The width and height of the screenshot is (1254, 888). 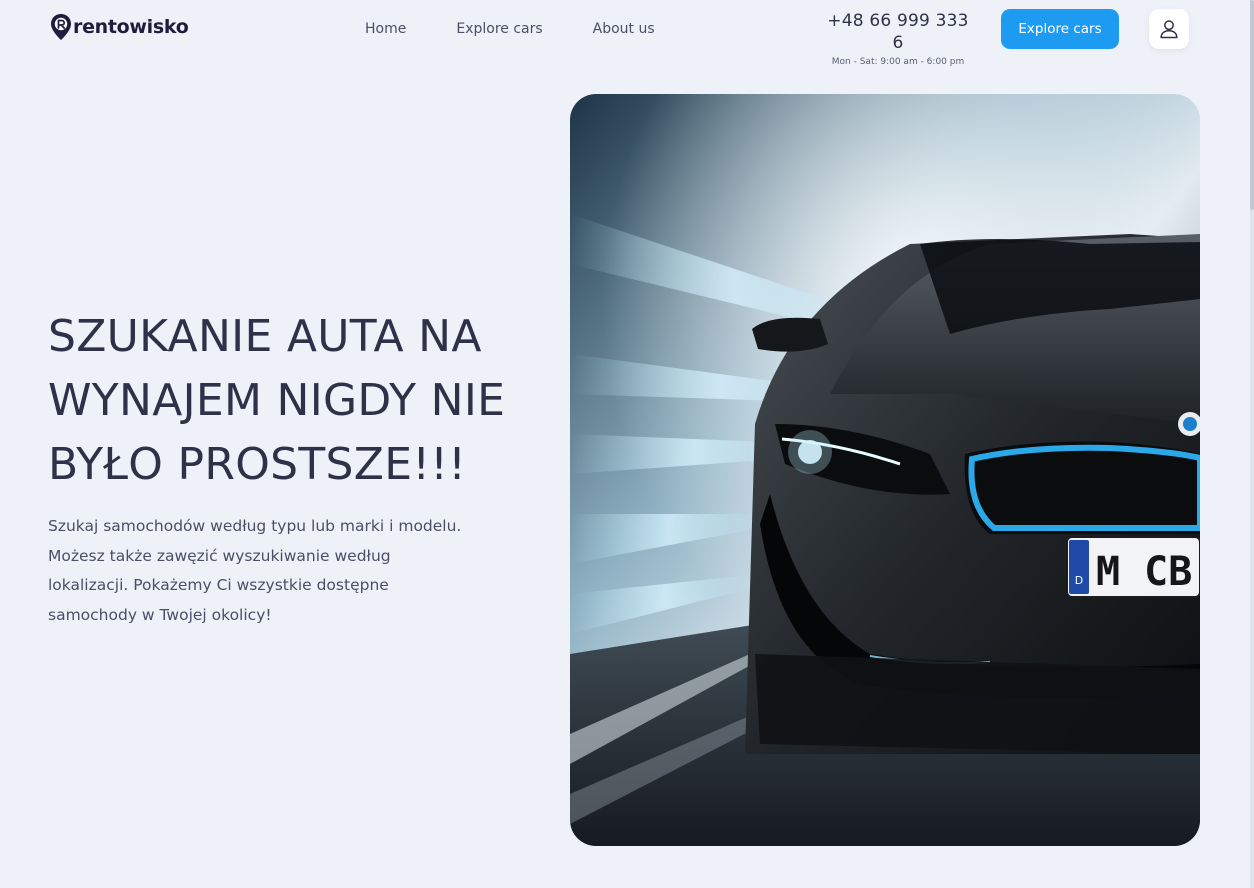 What do you see at coordinates (219, 555) in the screenshot?
I see `hero-description-line: Możesz także zawęzić wyszukiwanie według` at bounding box center [219, 555].